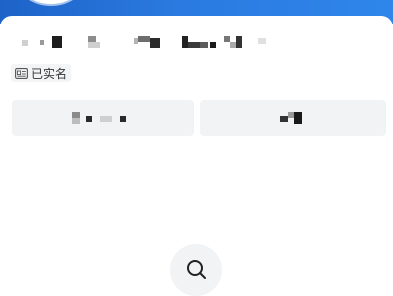  Describe the element at coordinates (196, 264) in the screenshot. I see `search-icon` at that location.